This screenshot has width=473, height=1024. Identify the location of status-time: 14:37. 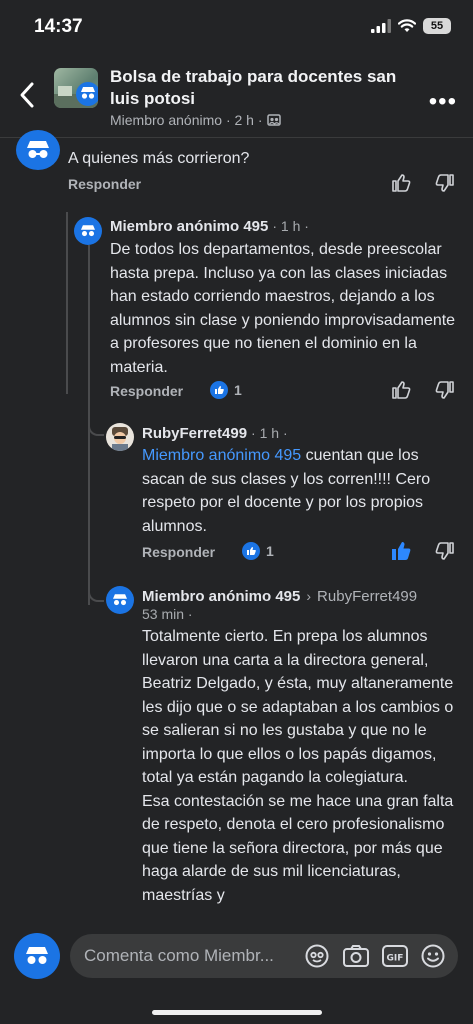
(58, 26).